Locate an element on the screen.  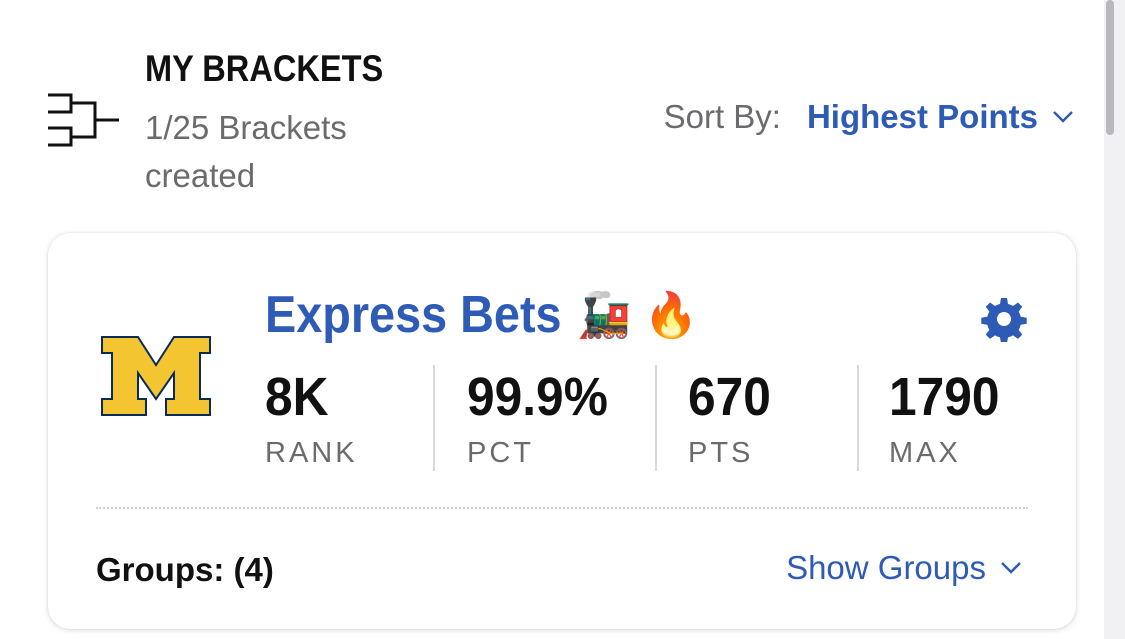
sort-control: Sort By: Highest Points is located at coordinates (869, 117).